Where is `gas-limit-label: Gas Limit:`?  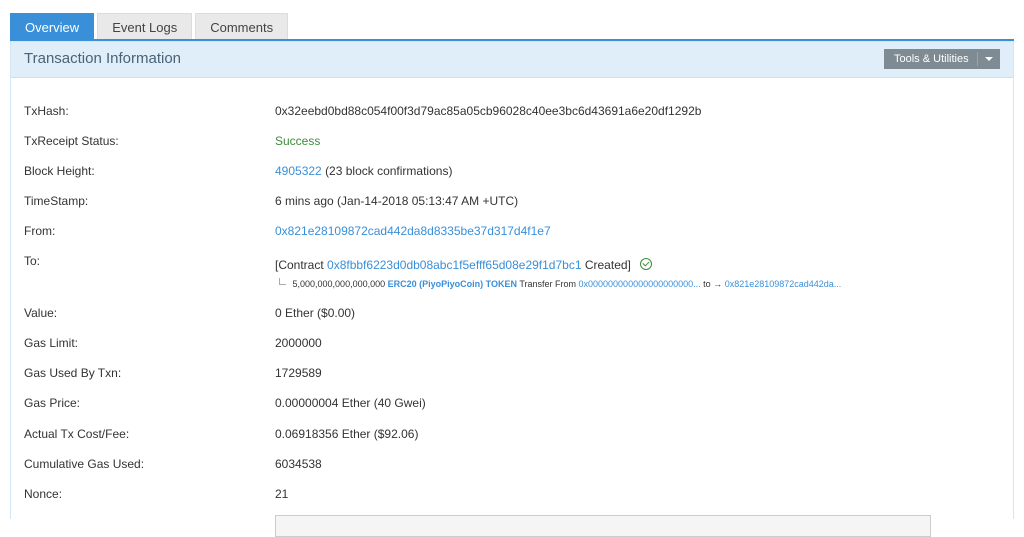 gas-limit-label: Gas Limit: is located at coordinates (51, 343).